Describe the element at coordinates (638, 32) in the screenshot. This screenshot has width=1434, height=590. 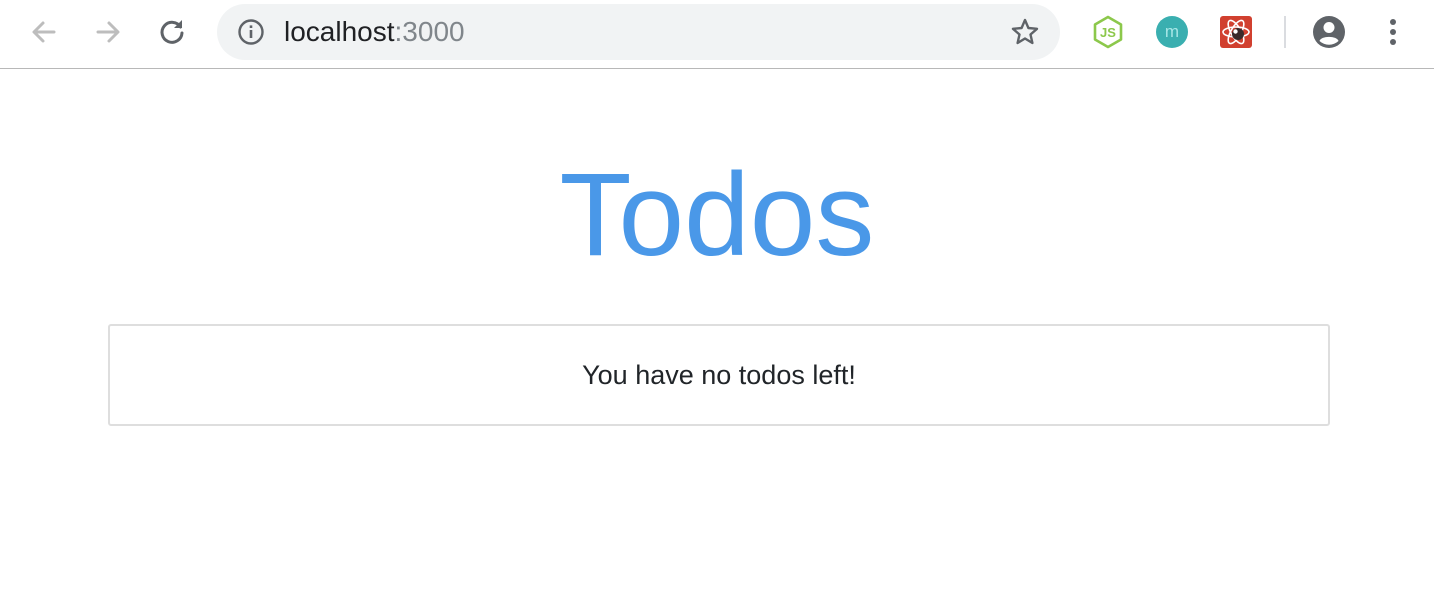
I see `address-bar: localhost:3000` at that location.